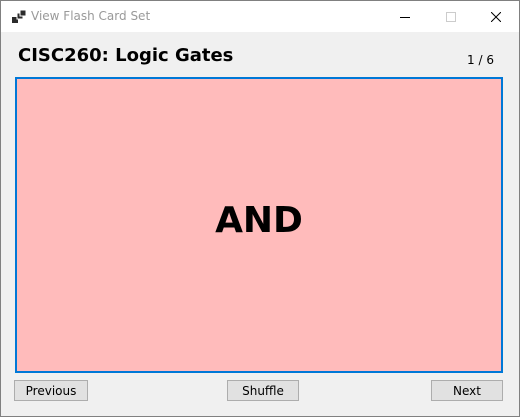 The height and width of the screenshot is (417, 520). What do you see at coordinates (91, 16) in the screenshot?
I see `window-title: View Flash Card Set` at bounding box center [91, 16].